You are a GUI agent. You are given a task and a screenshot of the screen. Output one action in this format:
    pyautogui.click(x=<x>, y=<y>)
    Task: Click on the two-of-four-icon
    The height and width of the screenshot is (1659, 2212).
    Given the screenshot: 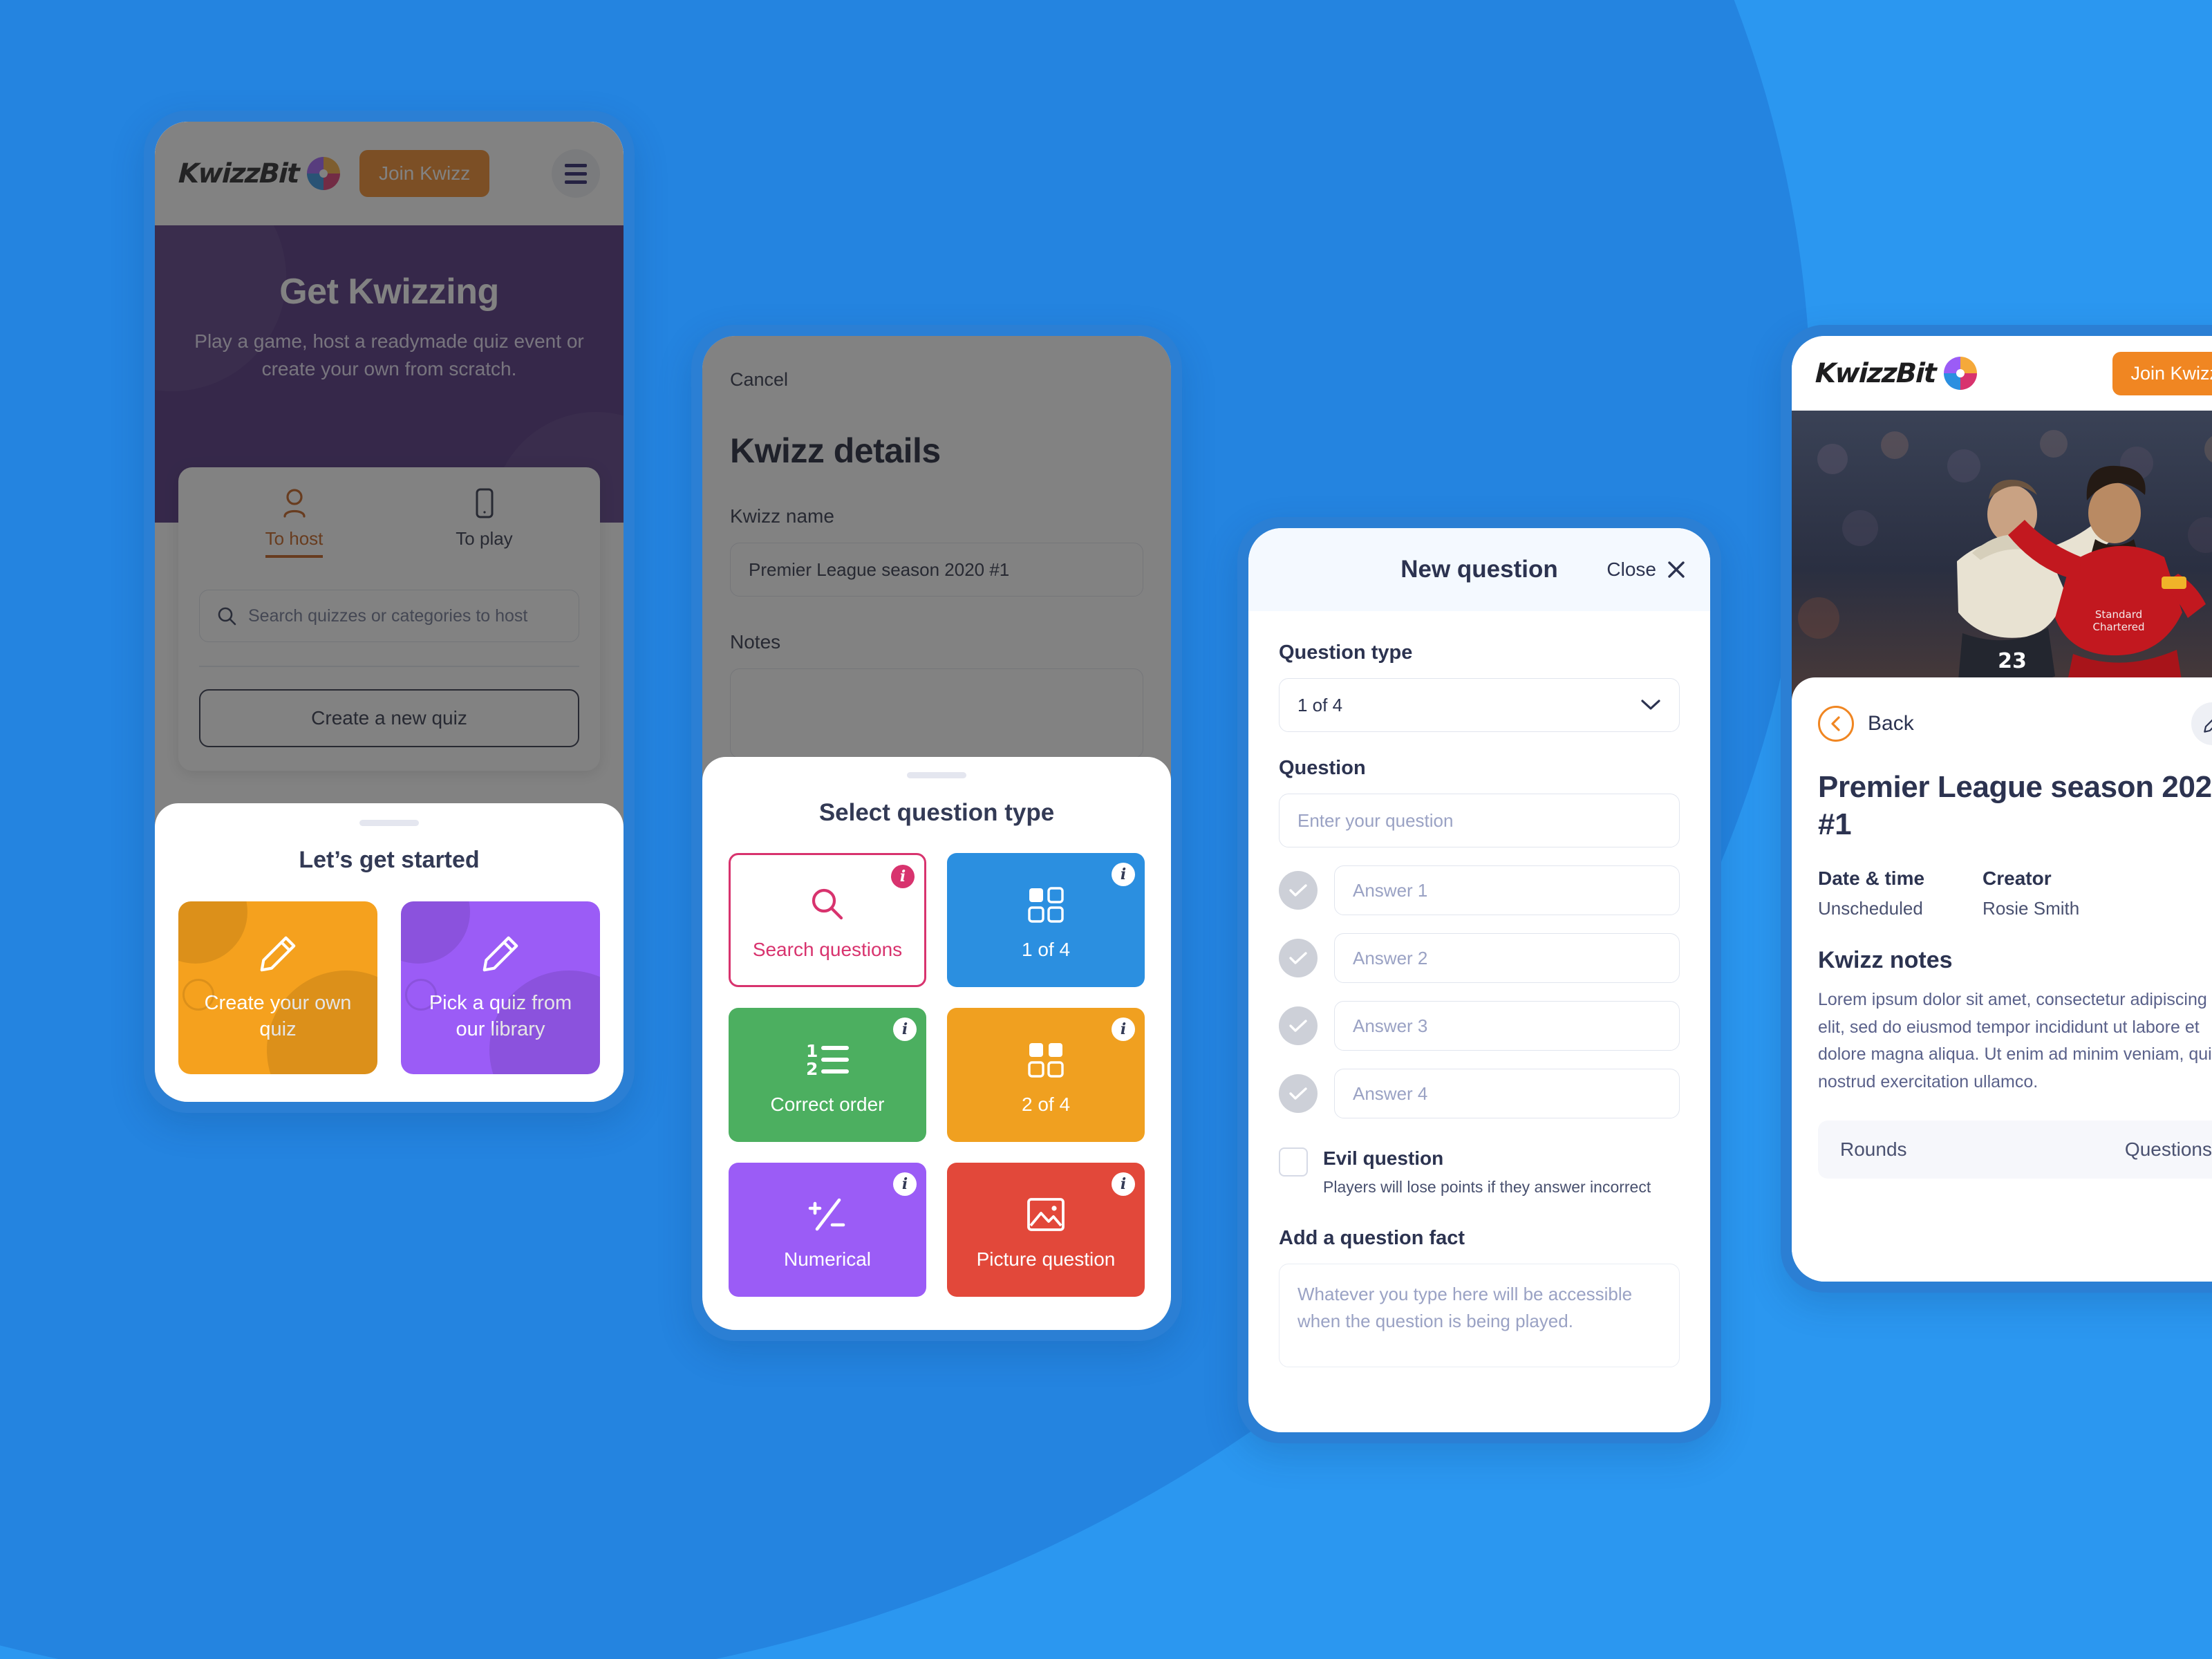 What is the action you would take?
    pyautogui.click(x=1046, y=1059)
    